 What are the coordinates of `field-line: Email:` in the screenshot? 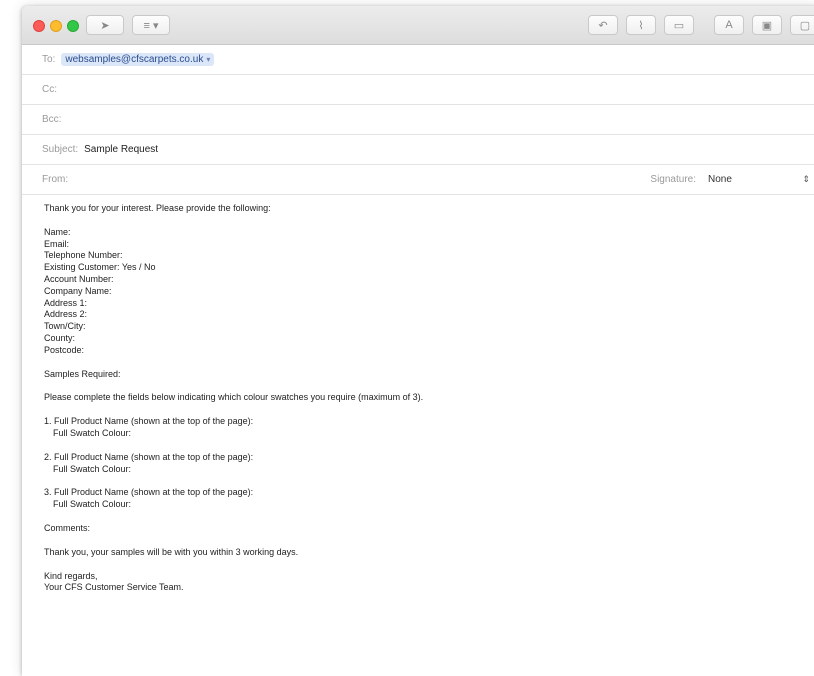 It's located at (57, 243).